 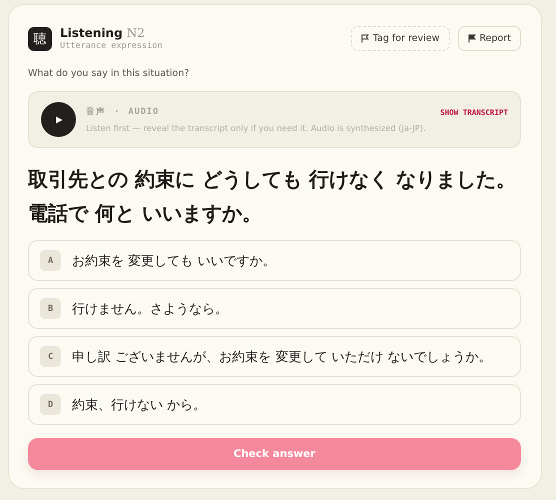 What do you see at coordinates (139, 405) in the screenshot?
I see `option-text: 約束、行けない から。` at bounding box center [139, 405].